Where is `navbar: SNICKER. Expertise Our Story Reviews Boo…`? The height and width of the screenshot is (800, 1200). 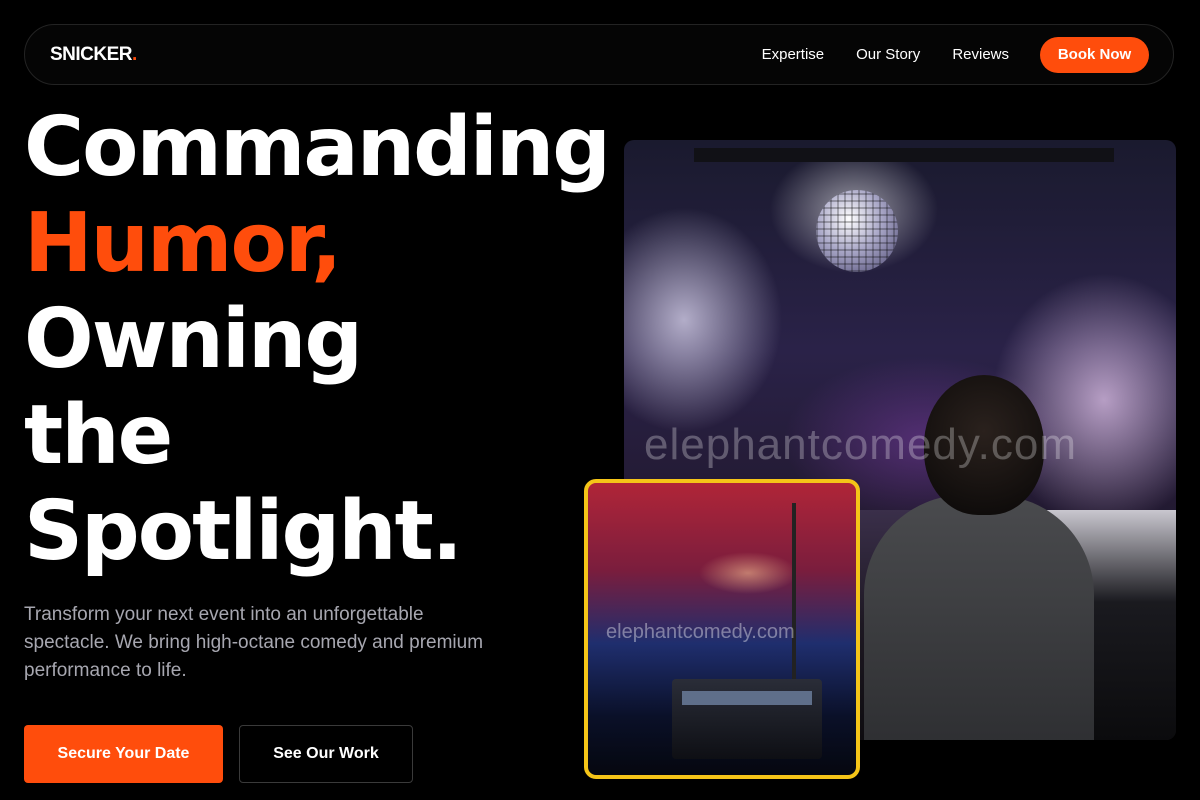 navbar: SNICKER. Expertise Our Story Reviews Boo… is located at coordinates (599, 54).